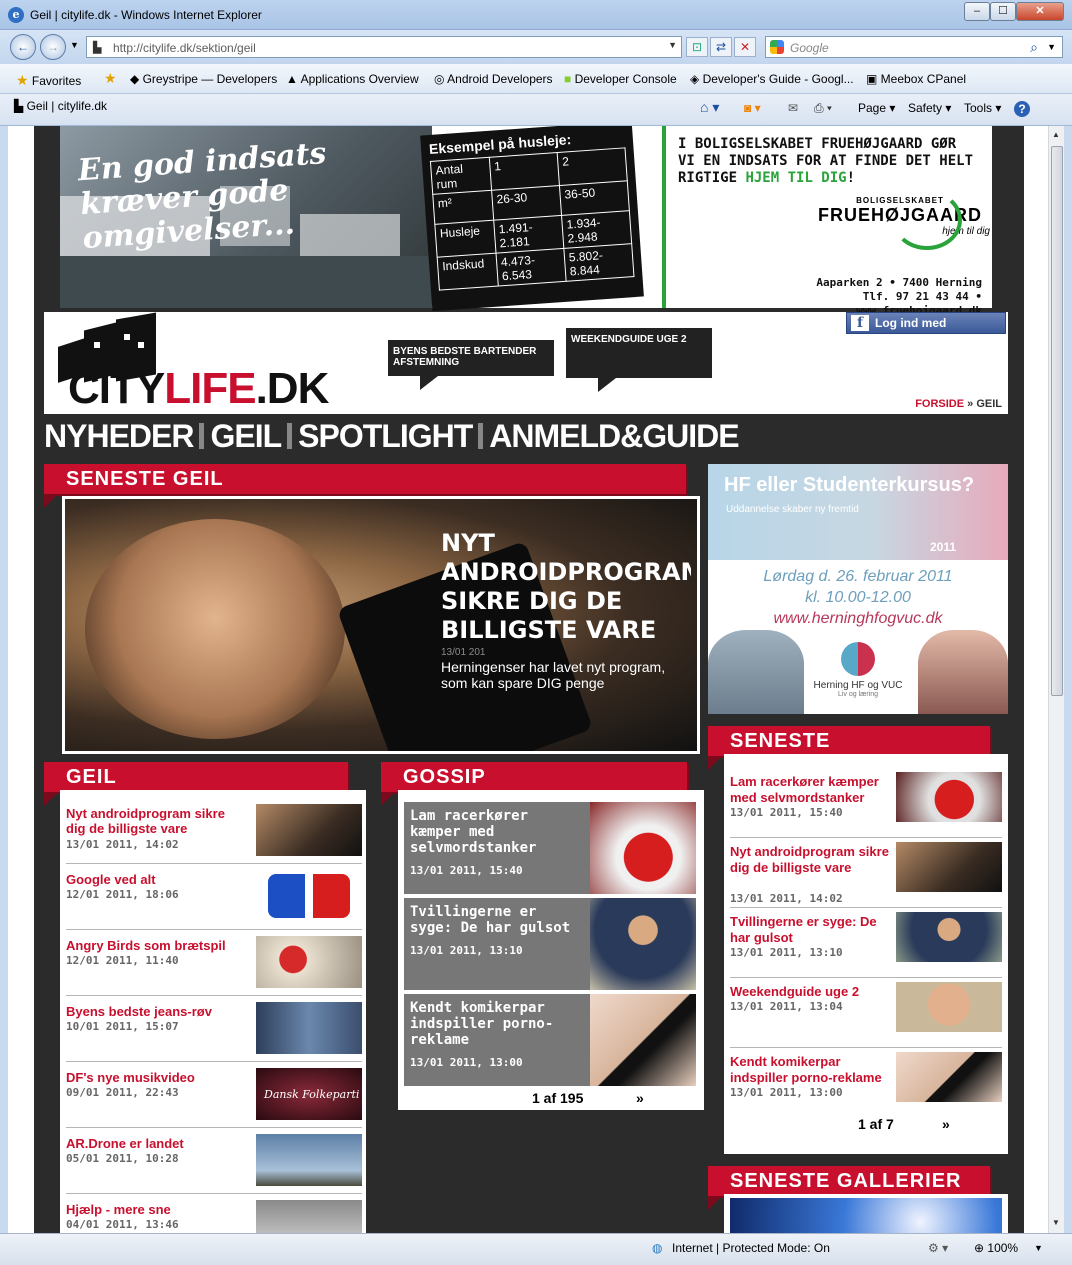 Image resolution: width=1072 pixels, height=1265 pixels. What do you see at coordinates (866, 1213) in the screenshot?
I see `gallery-preview` at bounding box center [866, 1213].